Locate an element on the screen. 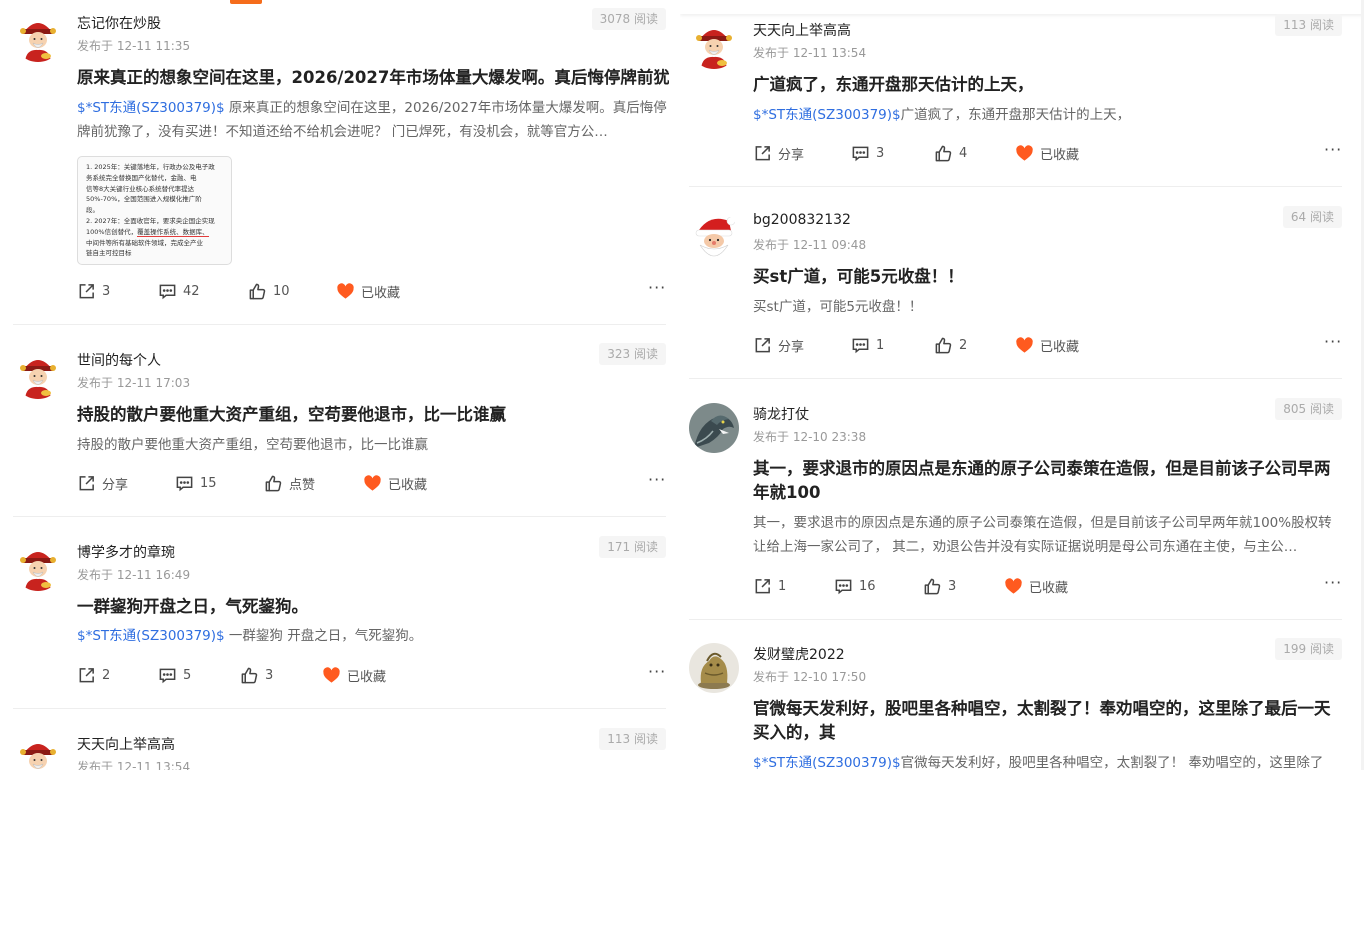  post-time: 发布于 12-11 16:49 is located at coordinates (134, 575).